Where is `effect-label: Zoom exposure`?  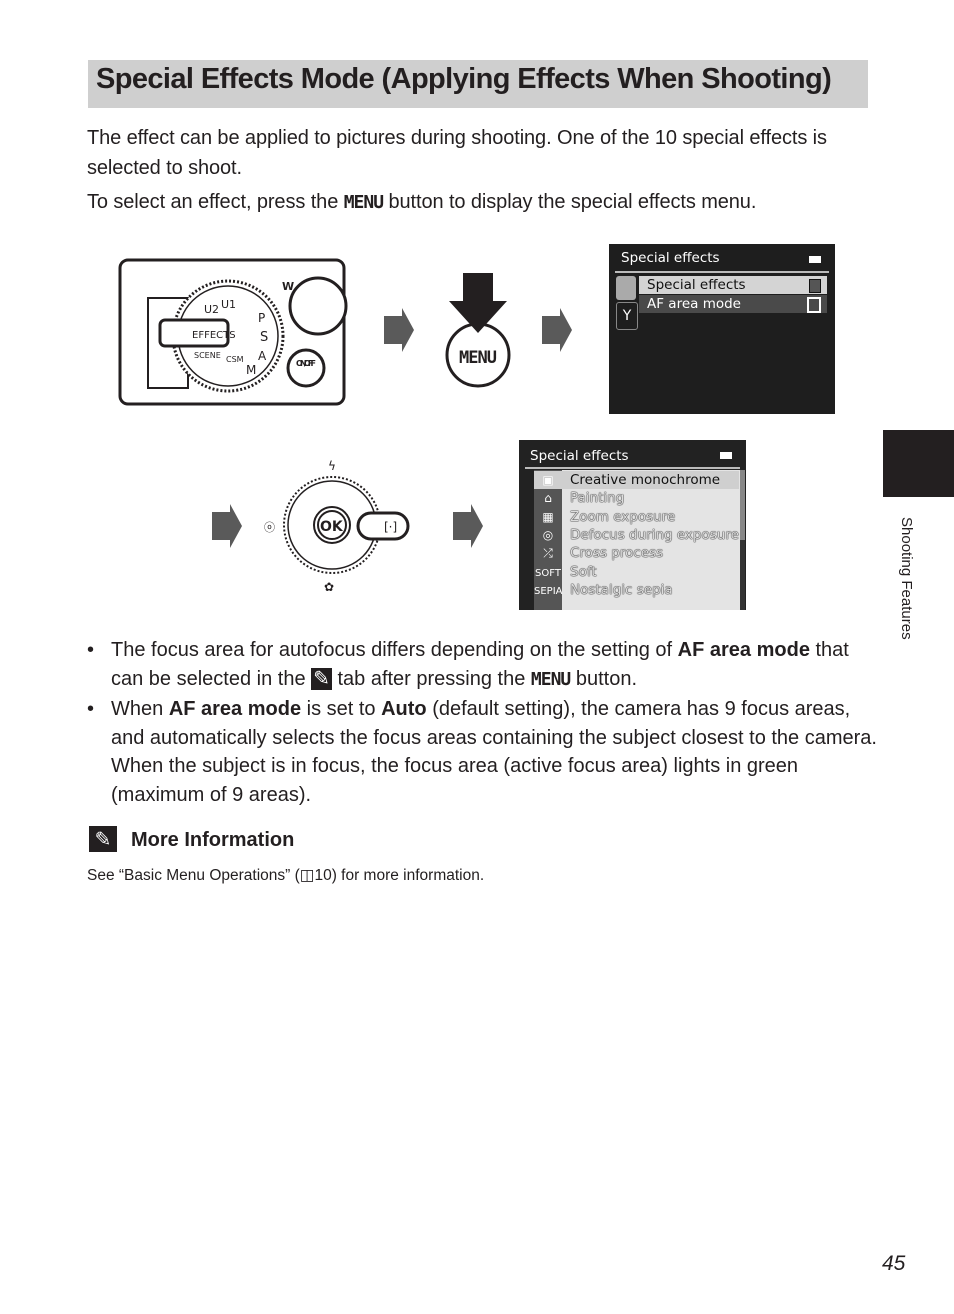
effect-label: Zoom exposure is located at coordinates (623, 516).